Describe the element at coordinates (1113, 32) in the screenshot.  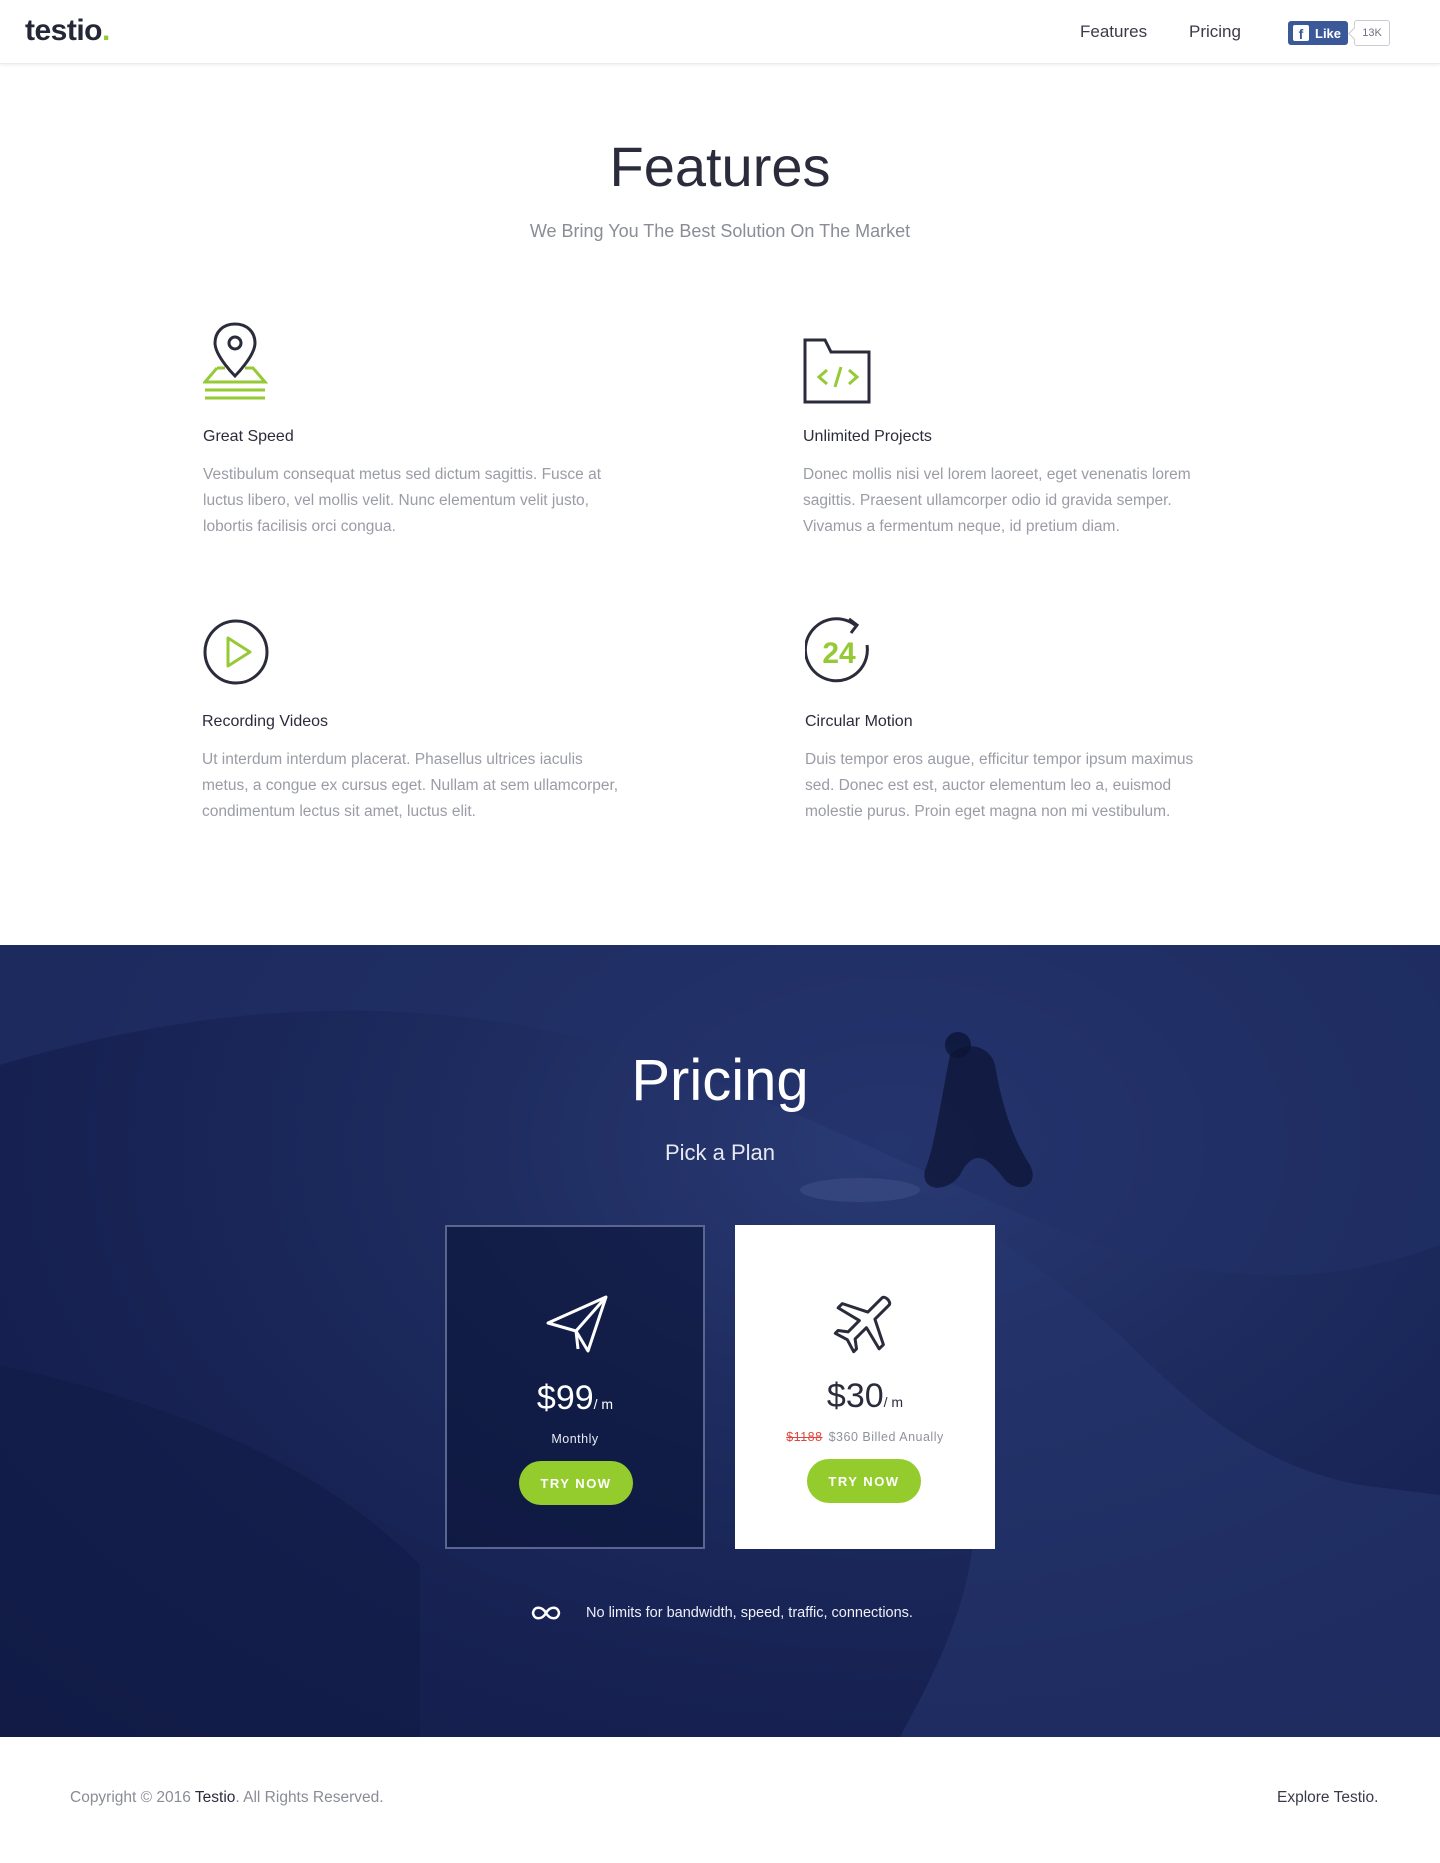
I see `nav-link-features: Features` at that location.